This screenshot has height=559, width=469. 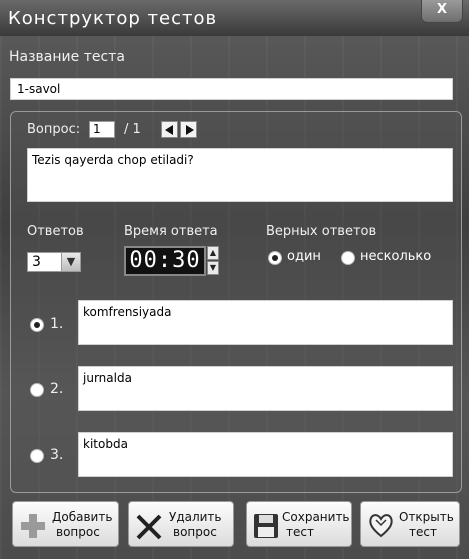 I want to click on save-test-label-2: тест, so click(x=300, y=532).